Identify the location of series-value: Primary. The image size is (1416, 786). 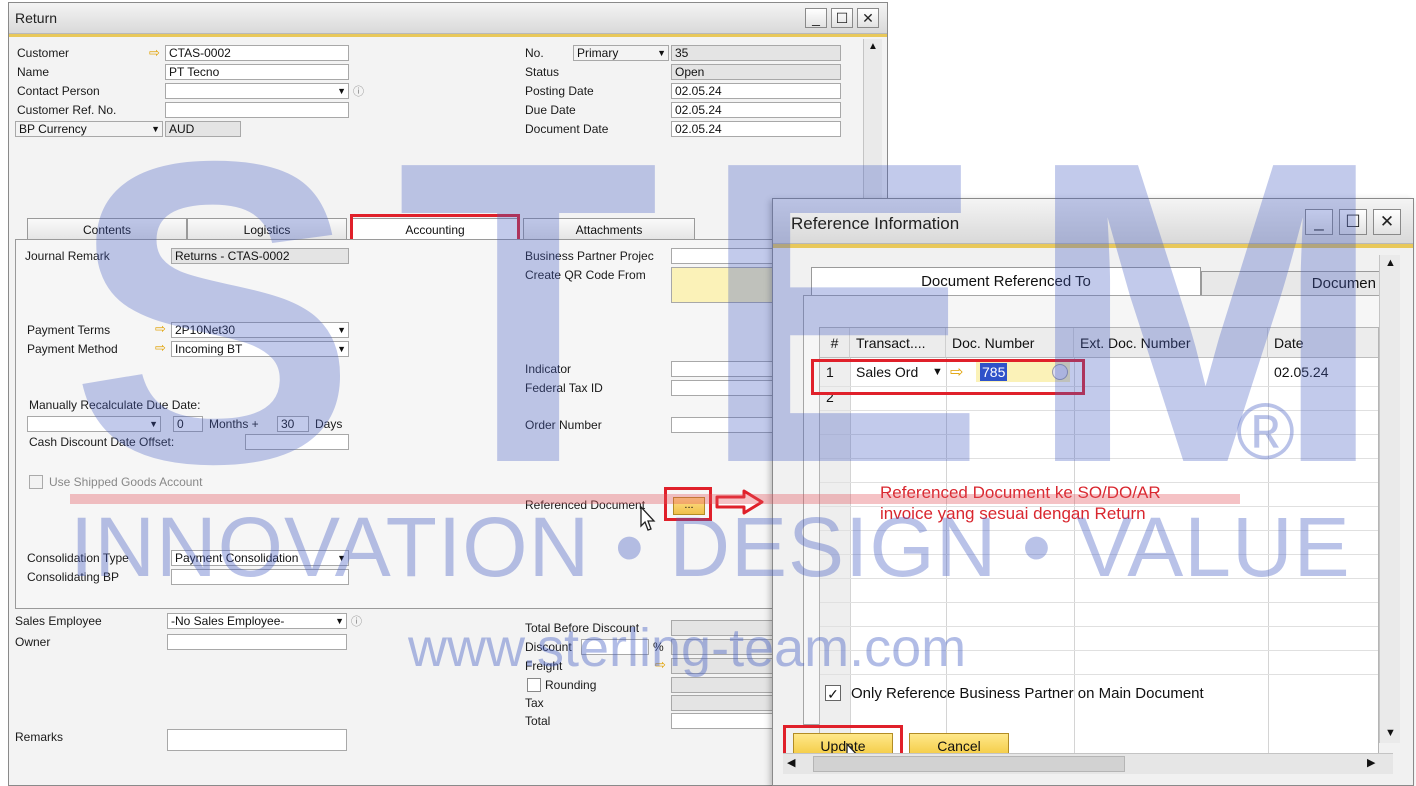
(598, 53).